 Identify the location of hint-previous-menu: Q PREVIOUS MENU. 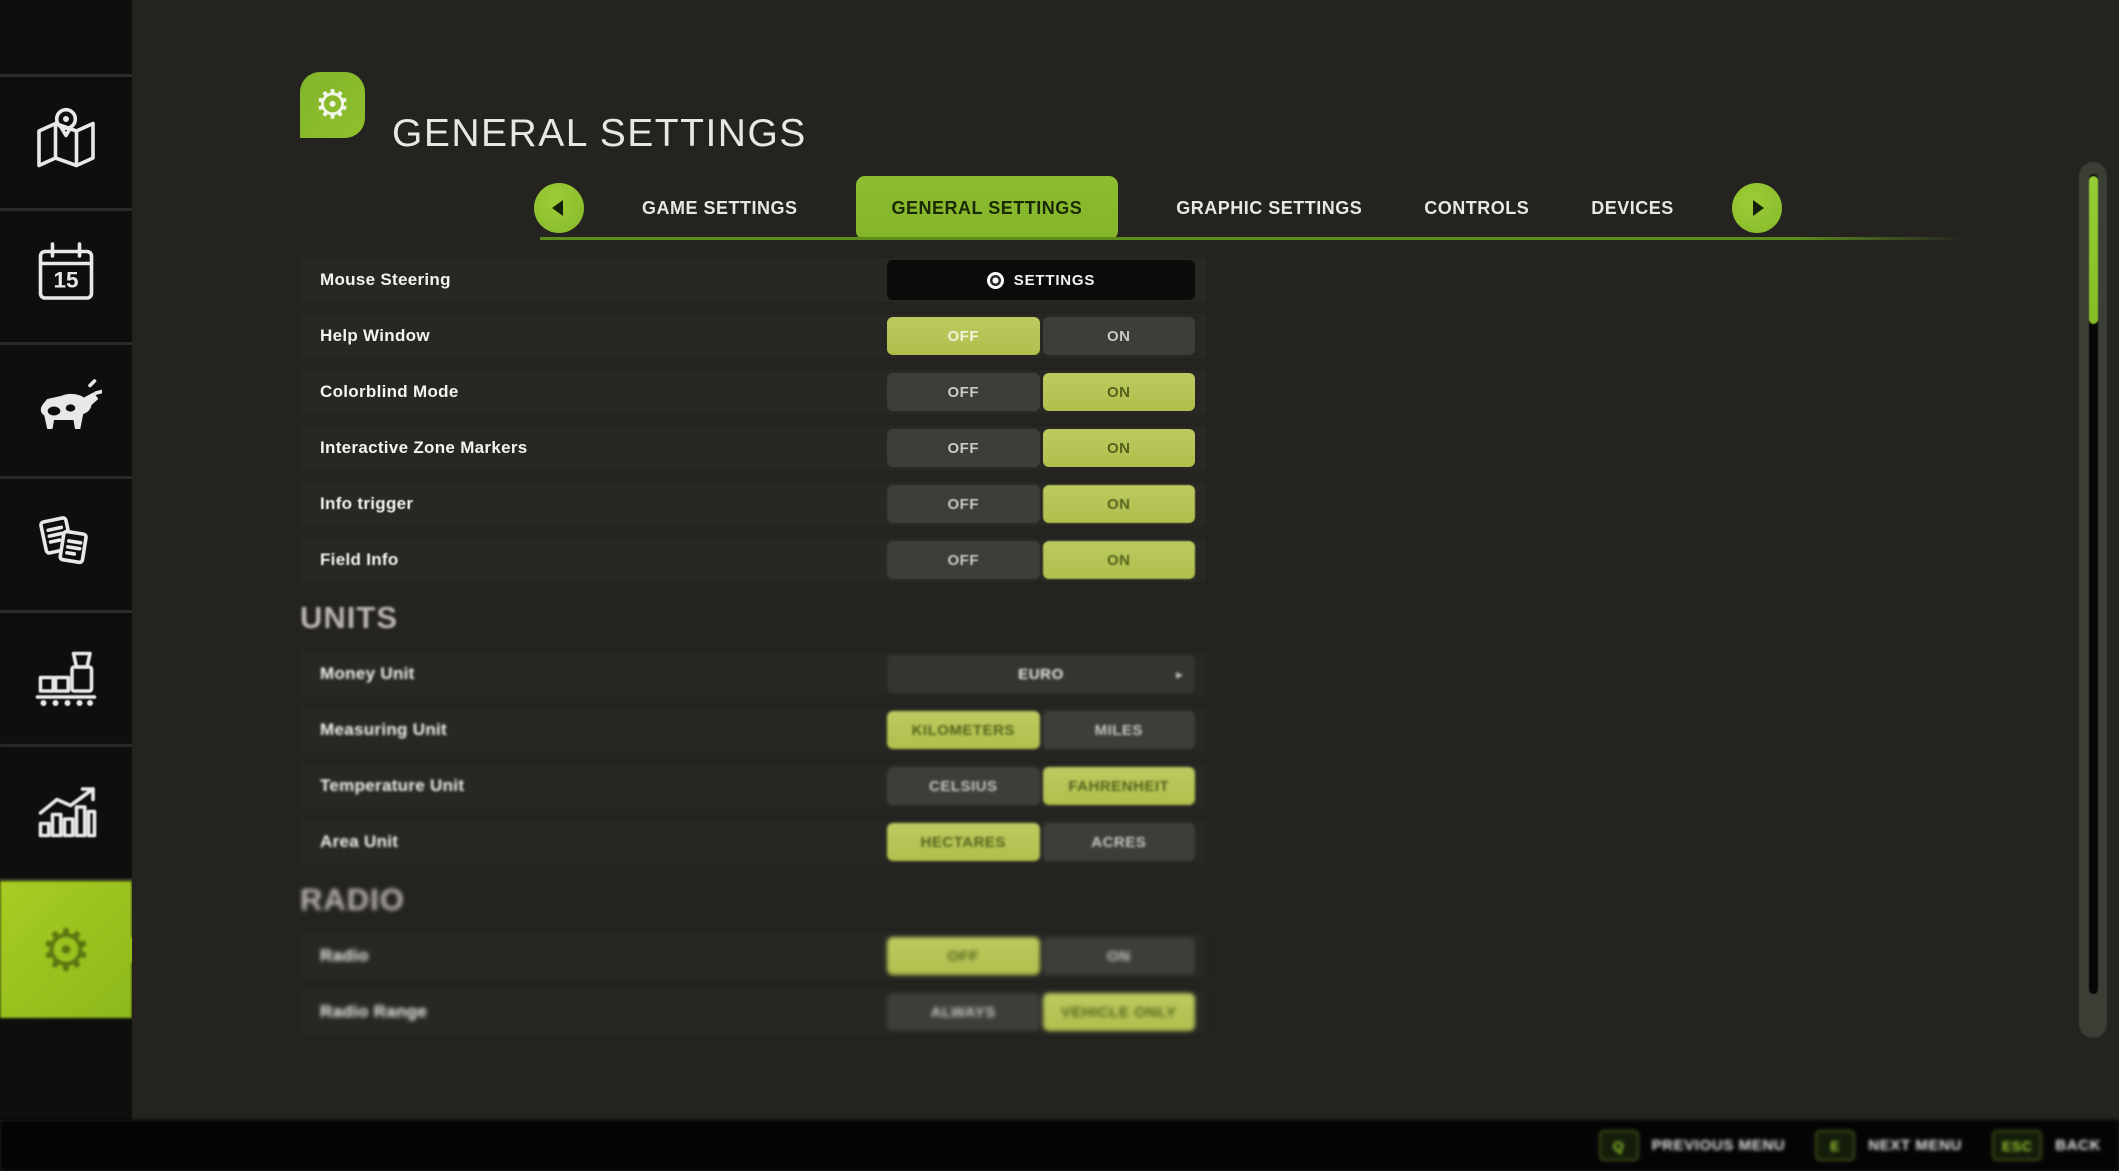
(1692, 1145).